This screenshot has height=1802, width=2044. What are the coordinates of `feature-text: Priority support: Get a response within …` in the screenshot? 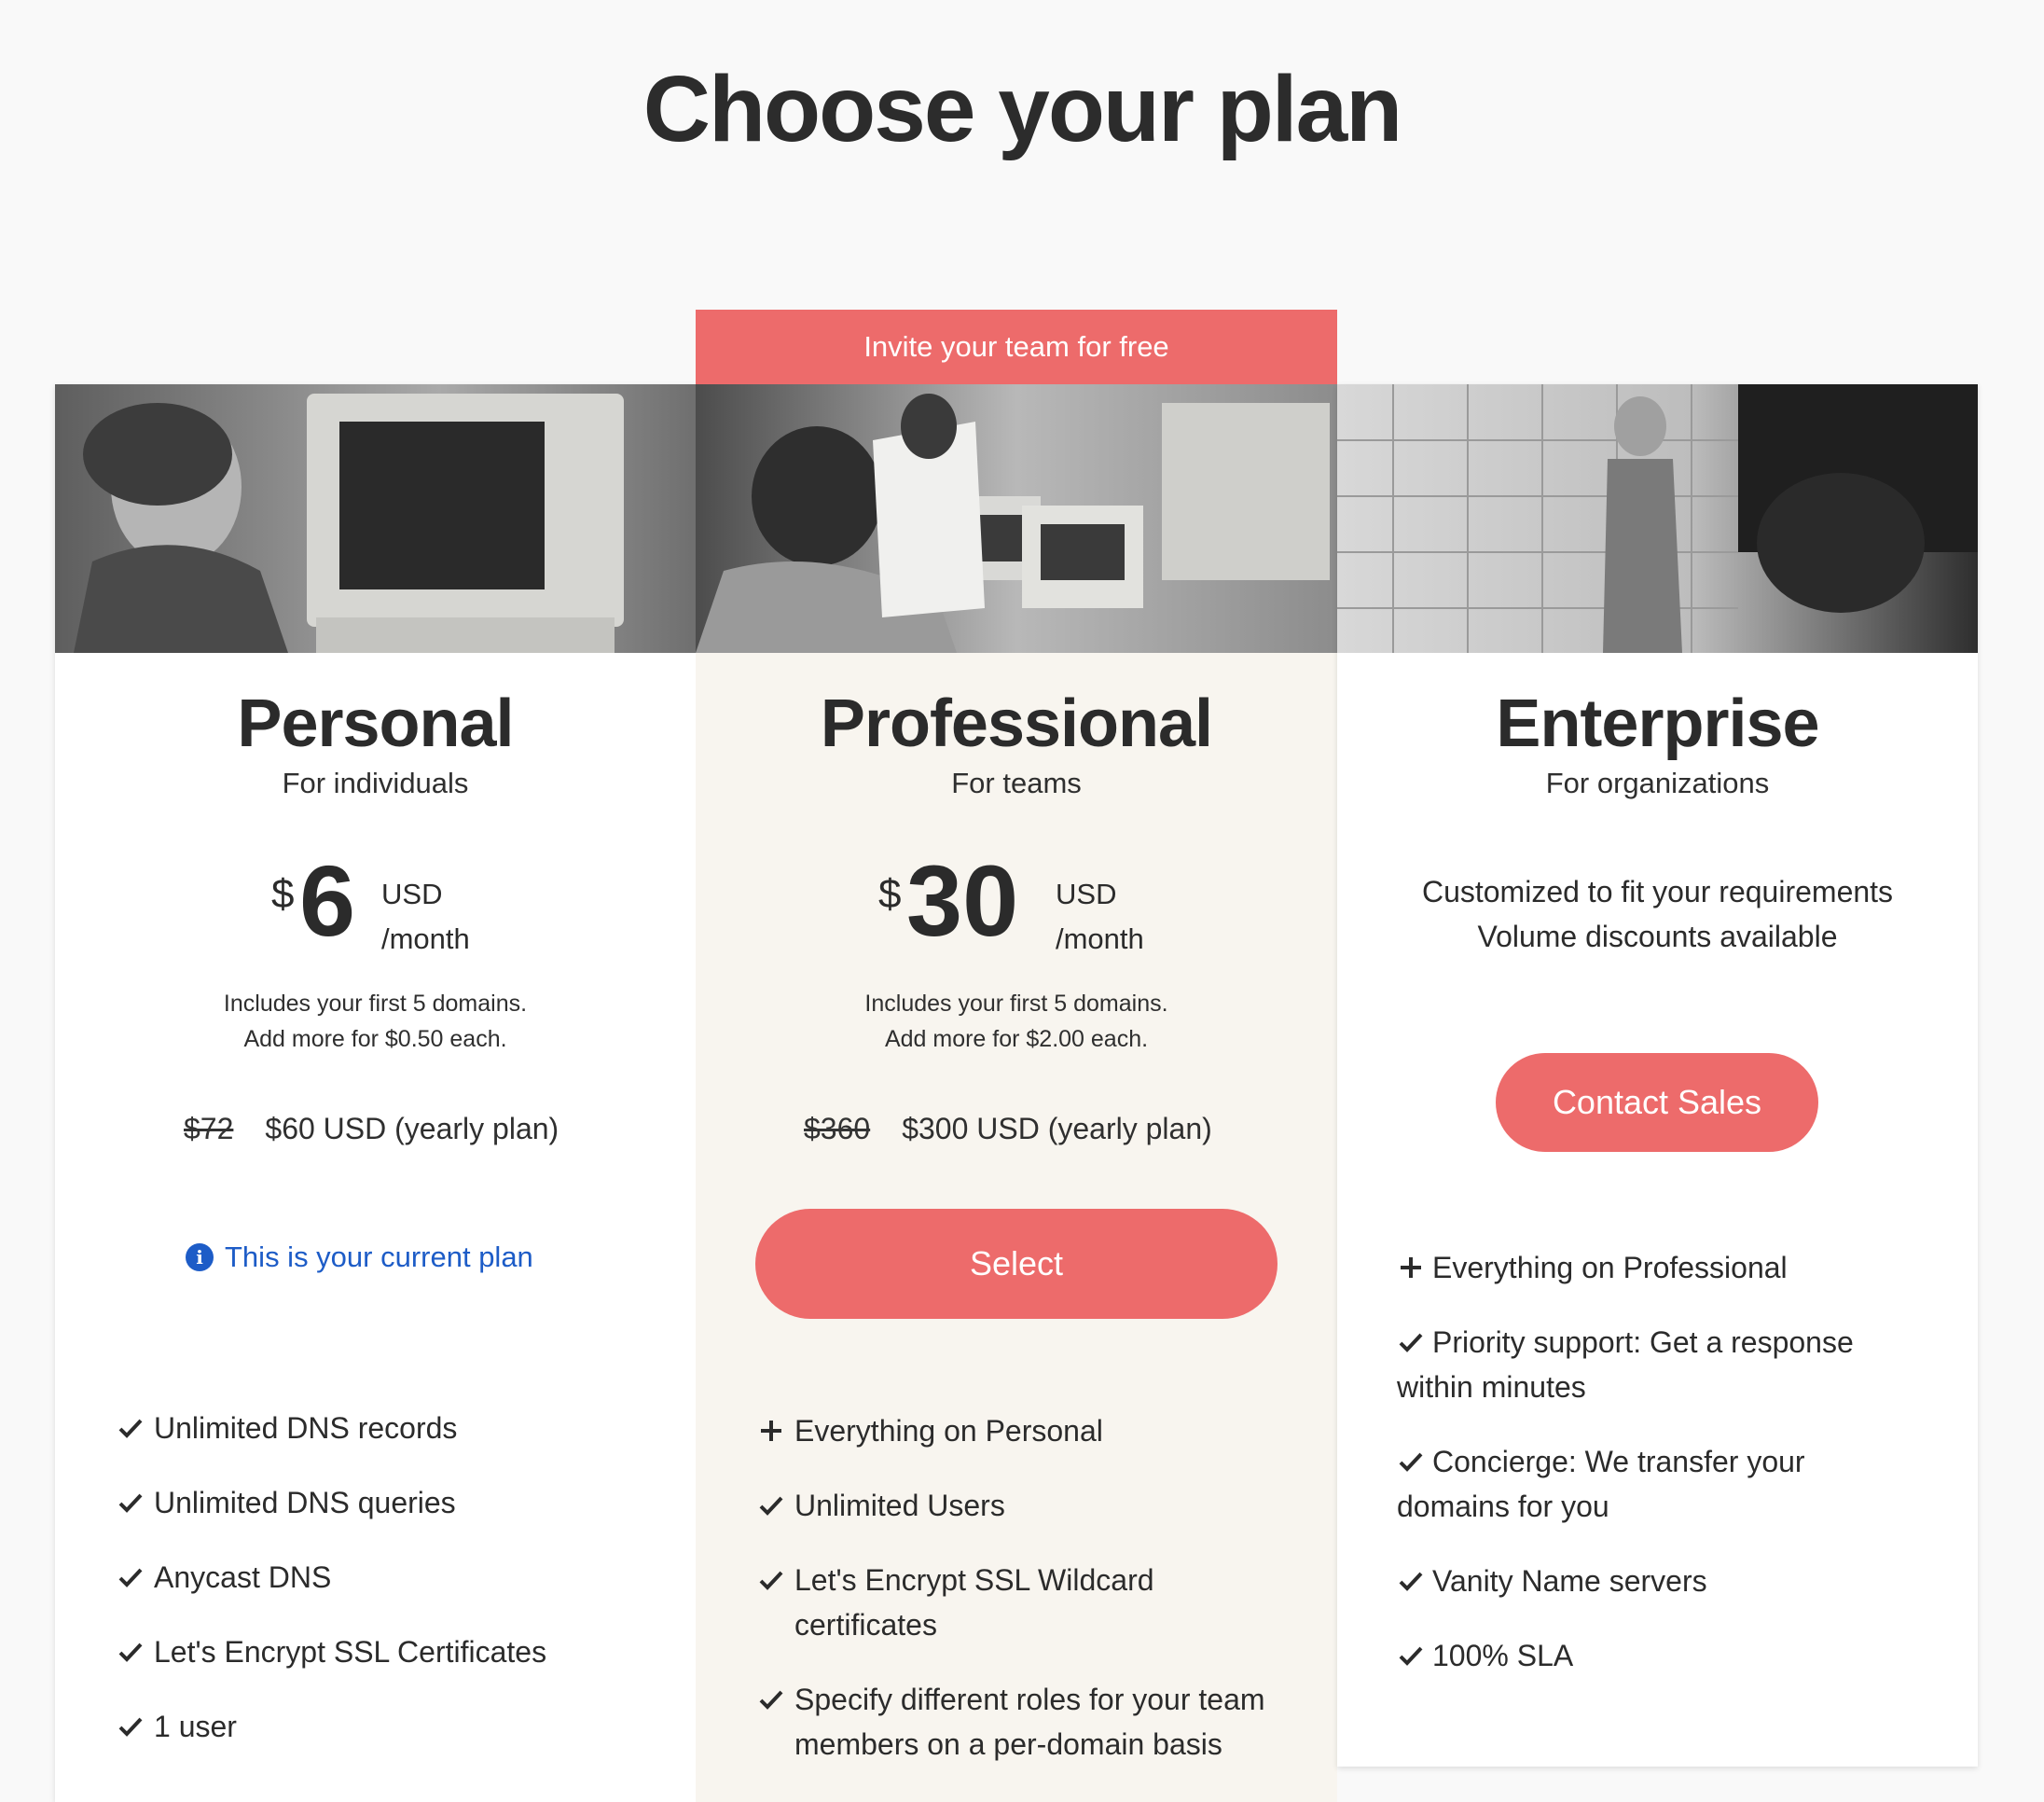 It's located at (1625, 1364).